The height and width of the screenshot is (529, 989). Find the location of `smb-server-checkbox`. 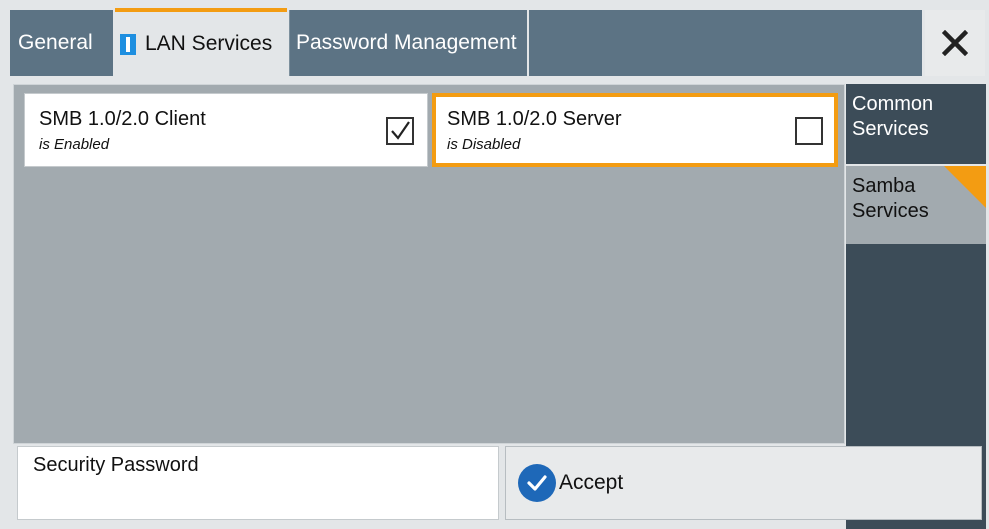

smb-server-checkbox is located at coordinates (809, 131).